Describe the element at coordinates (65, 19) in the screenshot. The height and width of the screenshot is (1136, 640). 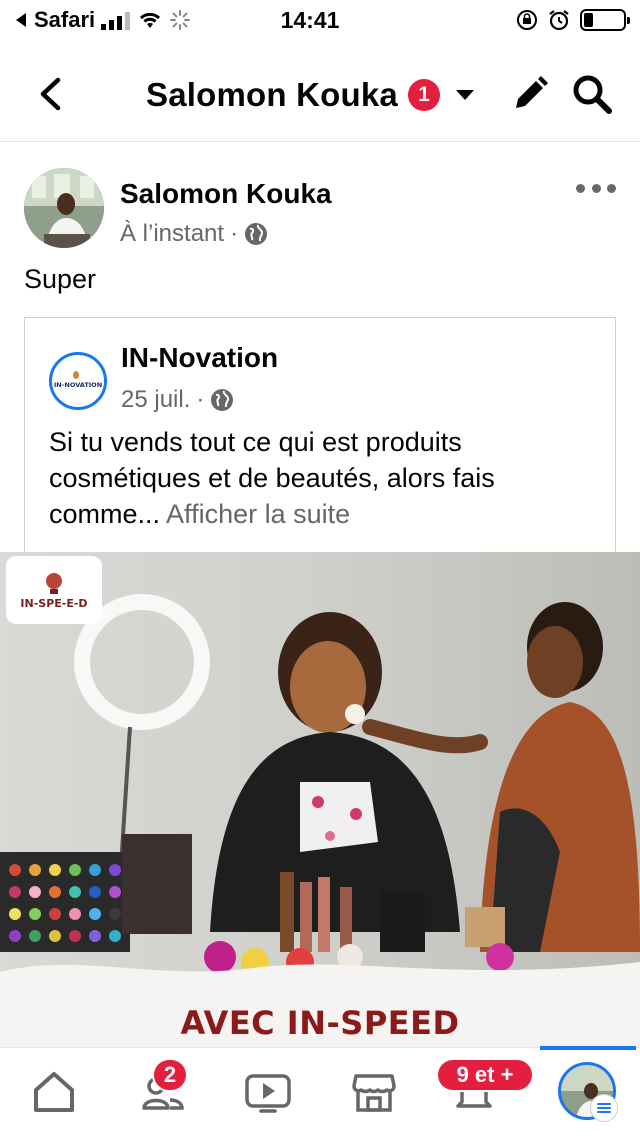
I see `carrier-label: Safari` at that location.